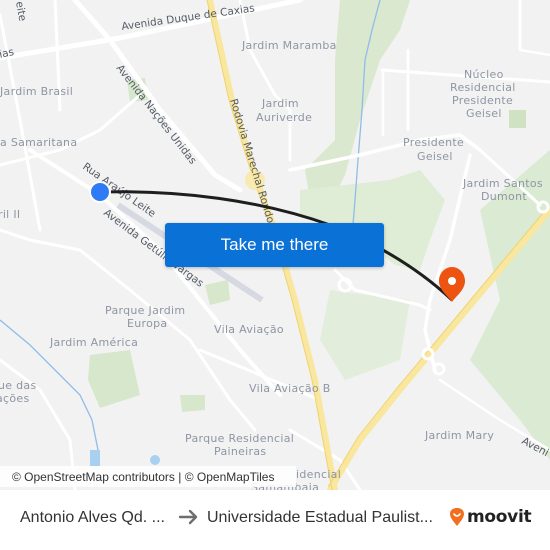 Image resolution: width=550 pixels, height=550 pixels. Describe the element at coordinates (483, 87) in the screenshot. I see `label-nucleo: Residencial` at that location.